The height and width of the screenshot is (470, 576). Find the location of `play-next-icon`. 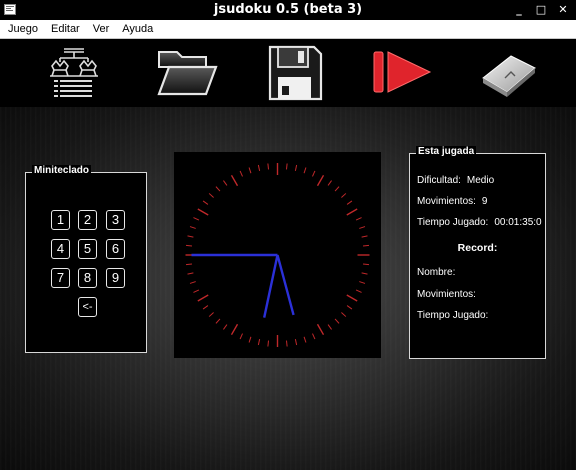

play-next-icon is located at coordinates (402, 72).